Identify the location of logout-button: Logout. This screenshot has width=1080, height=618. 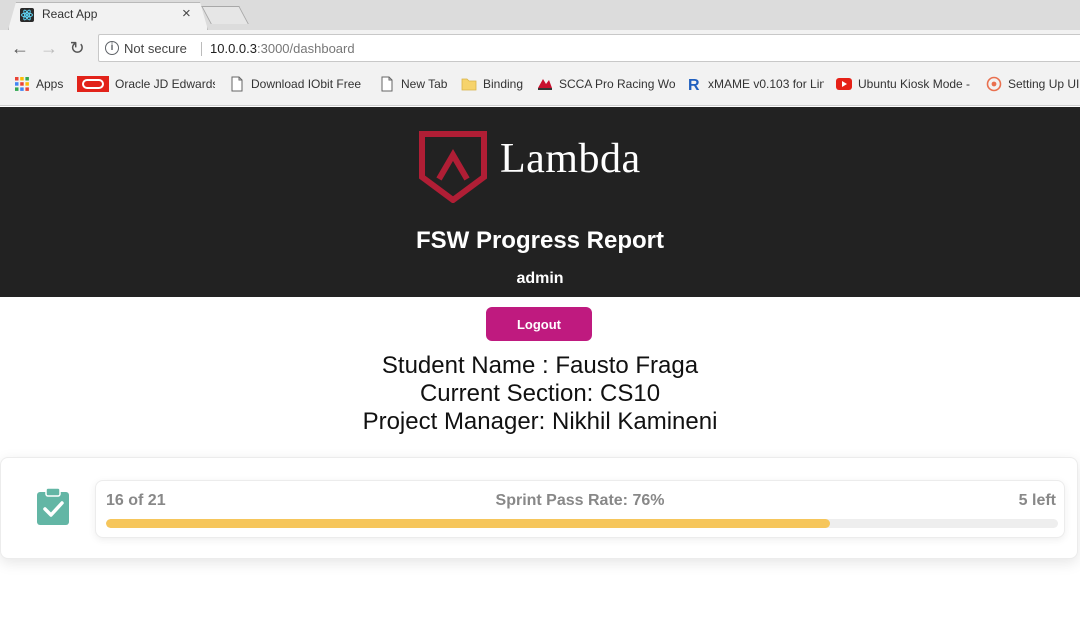
(539, 324).